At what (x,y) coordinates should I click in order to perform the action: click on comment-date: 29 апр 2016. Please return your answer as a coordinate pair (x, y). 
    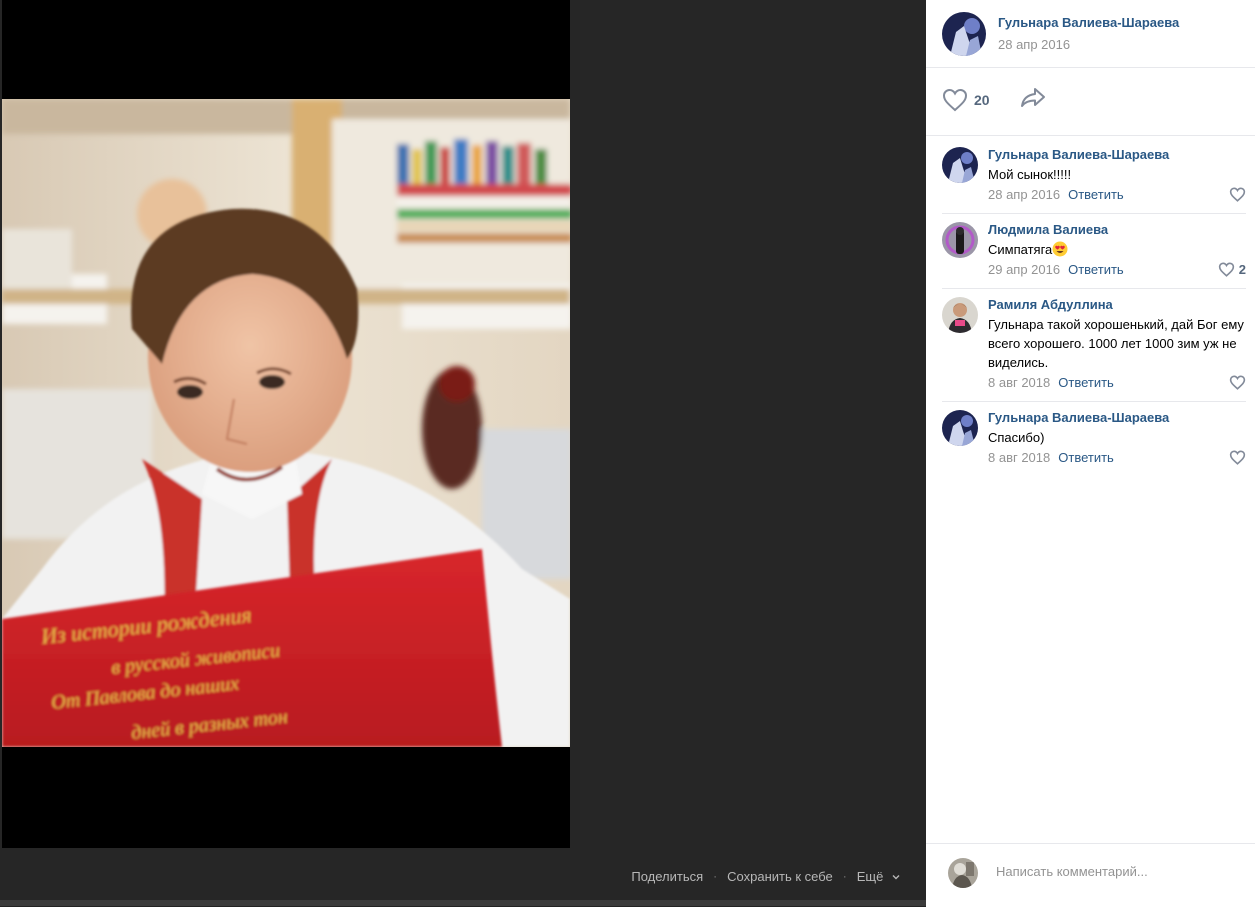
    Looking at the image, I should click on (1024, 269).